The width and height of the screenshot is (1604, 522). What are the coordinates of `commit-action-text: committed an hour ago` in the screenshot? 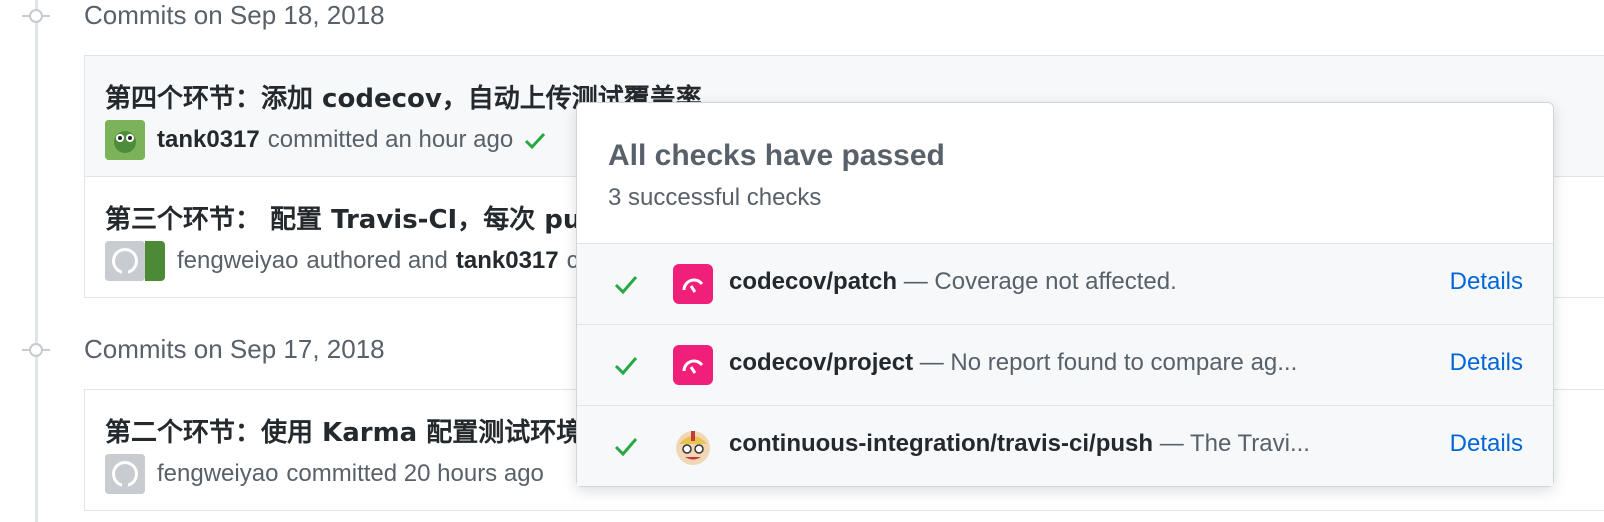 It's located at (390, 139).